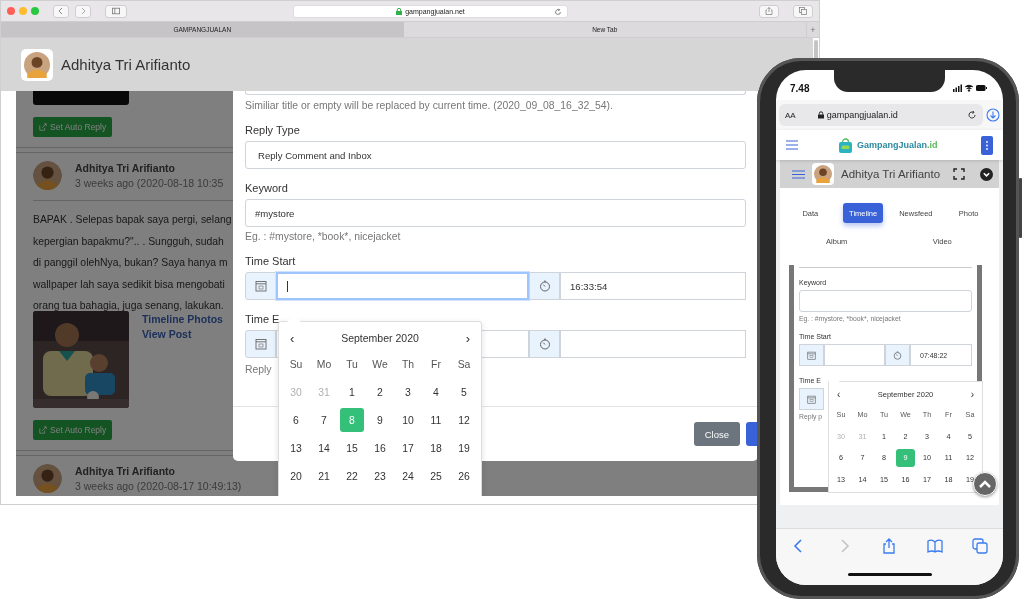  What do you see at coordinates (352, 392) in the screenshot?
I see `calendar-day: 1` at bounding box center [352, 392].